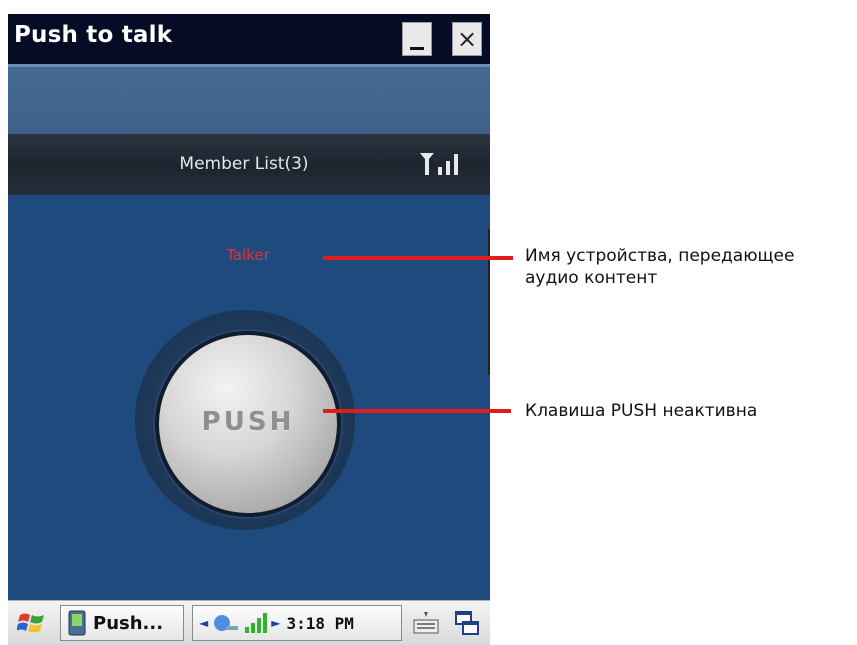 This screenshot has width=857, height=645. I want to click on push-button: PUSH, so click(248, 424).